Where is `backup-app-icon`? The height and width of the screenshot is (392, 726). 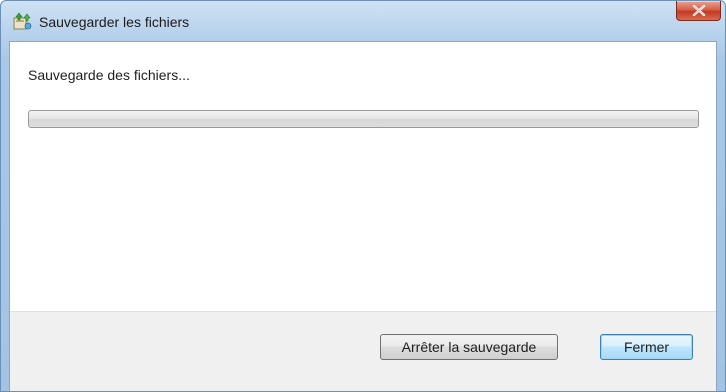
backup-app-icon is located at coordinates (23, 21).